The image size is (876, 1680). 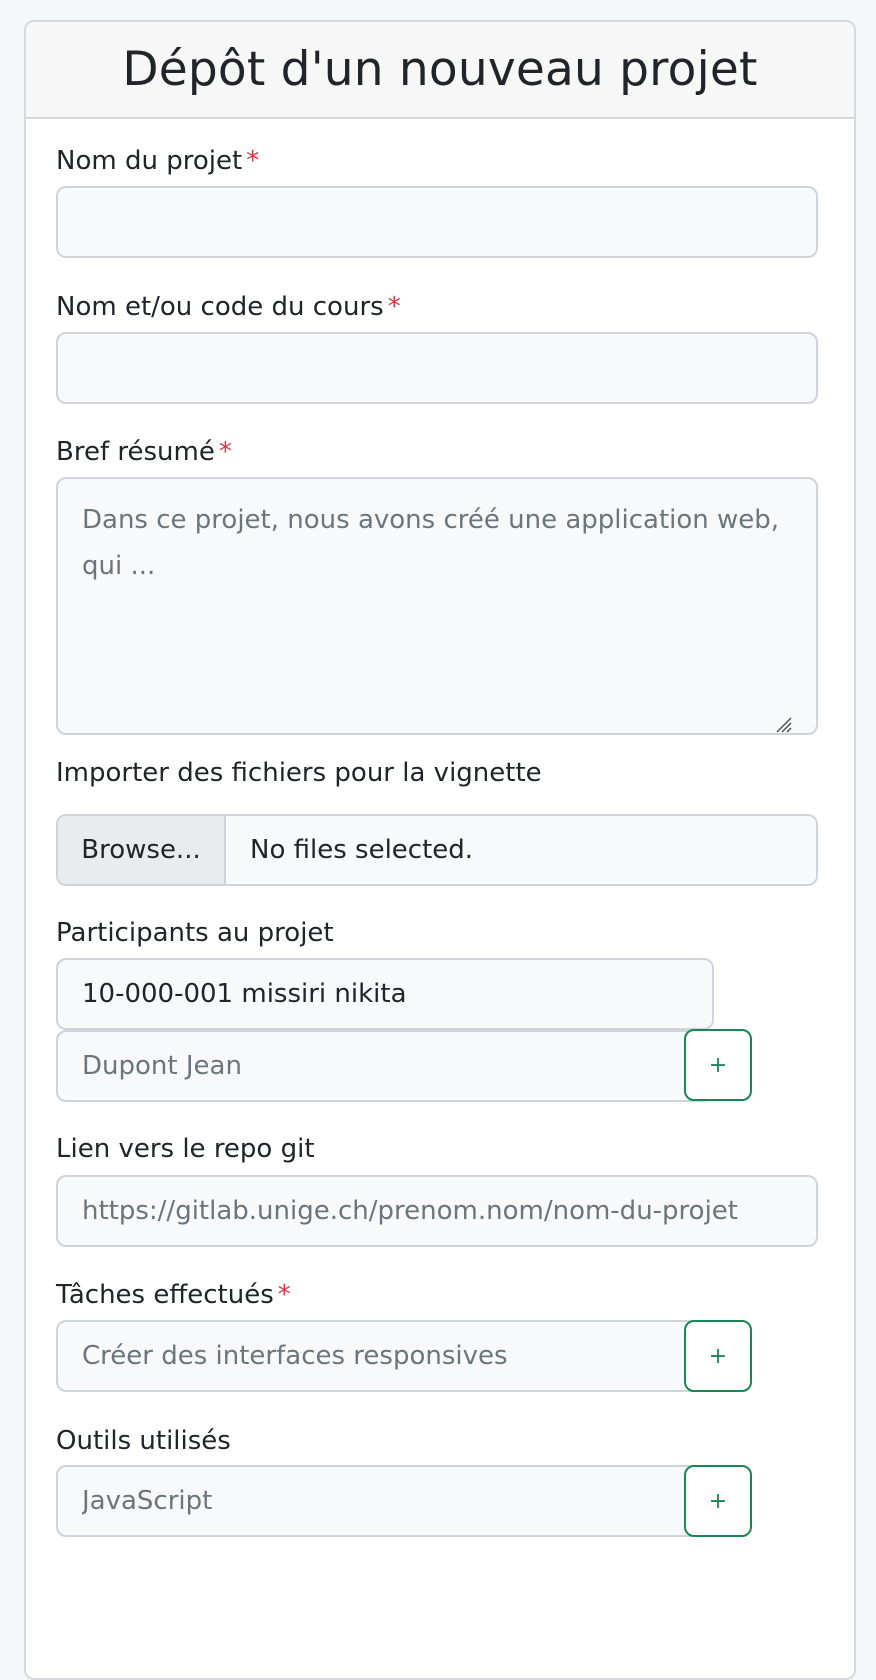 I want to click on thumbnail-file-input: Browse... No files selected., so click(x=437, y=850).